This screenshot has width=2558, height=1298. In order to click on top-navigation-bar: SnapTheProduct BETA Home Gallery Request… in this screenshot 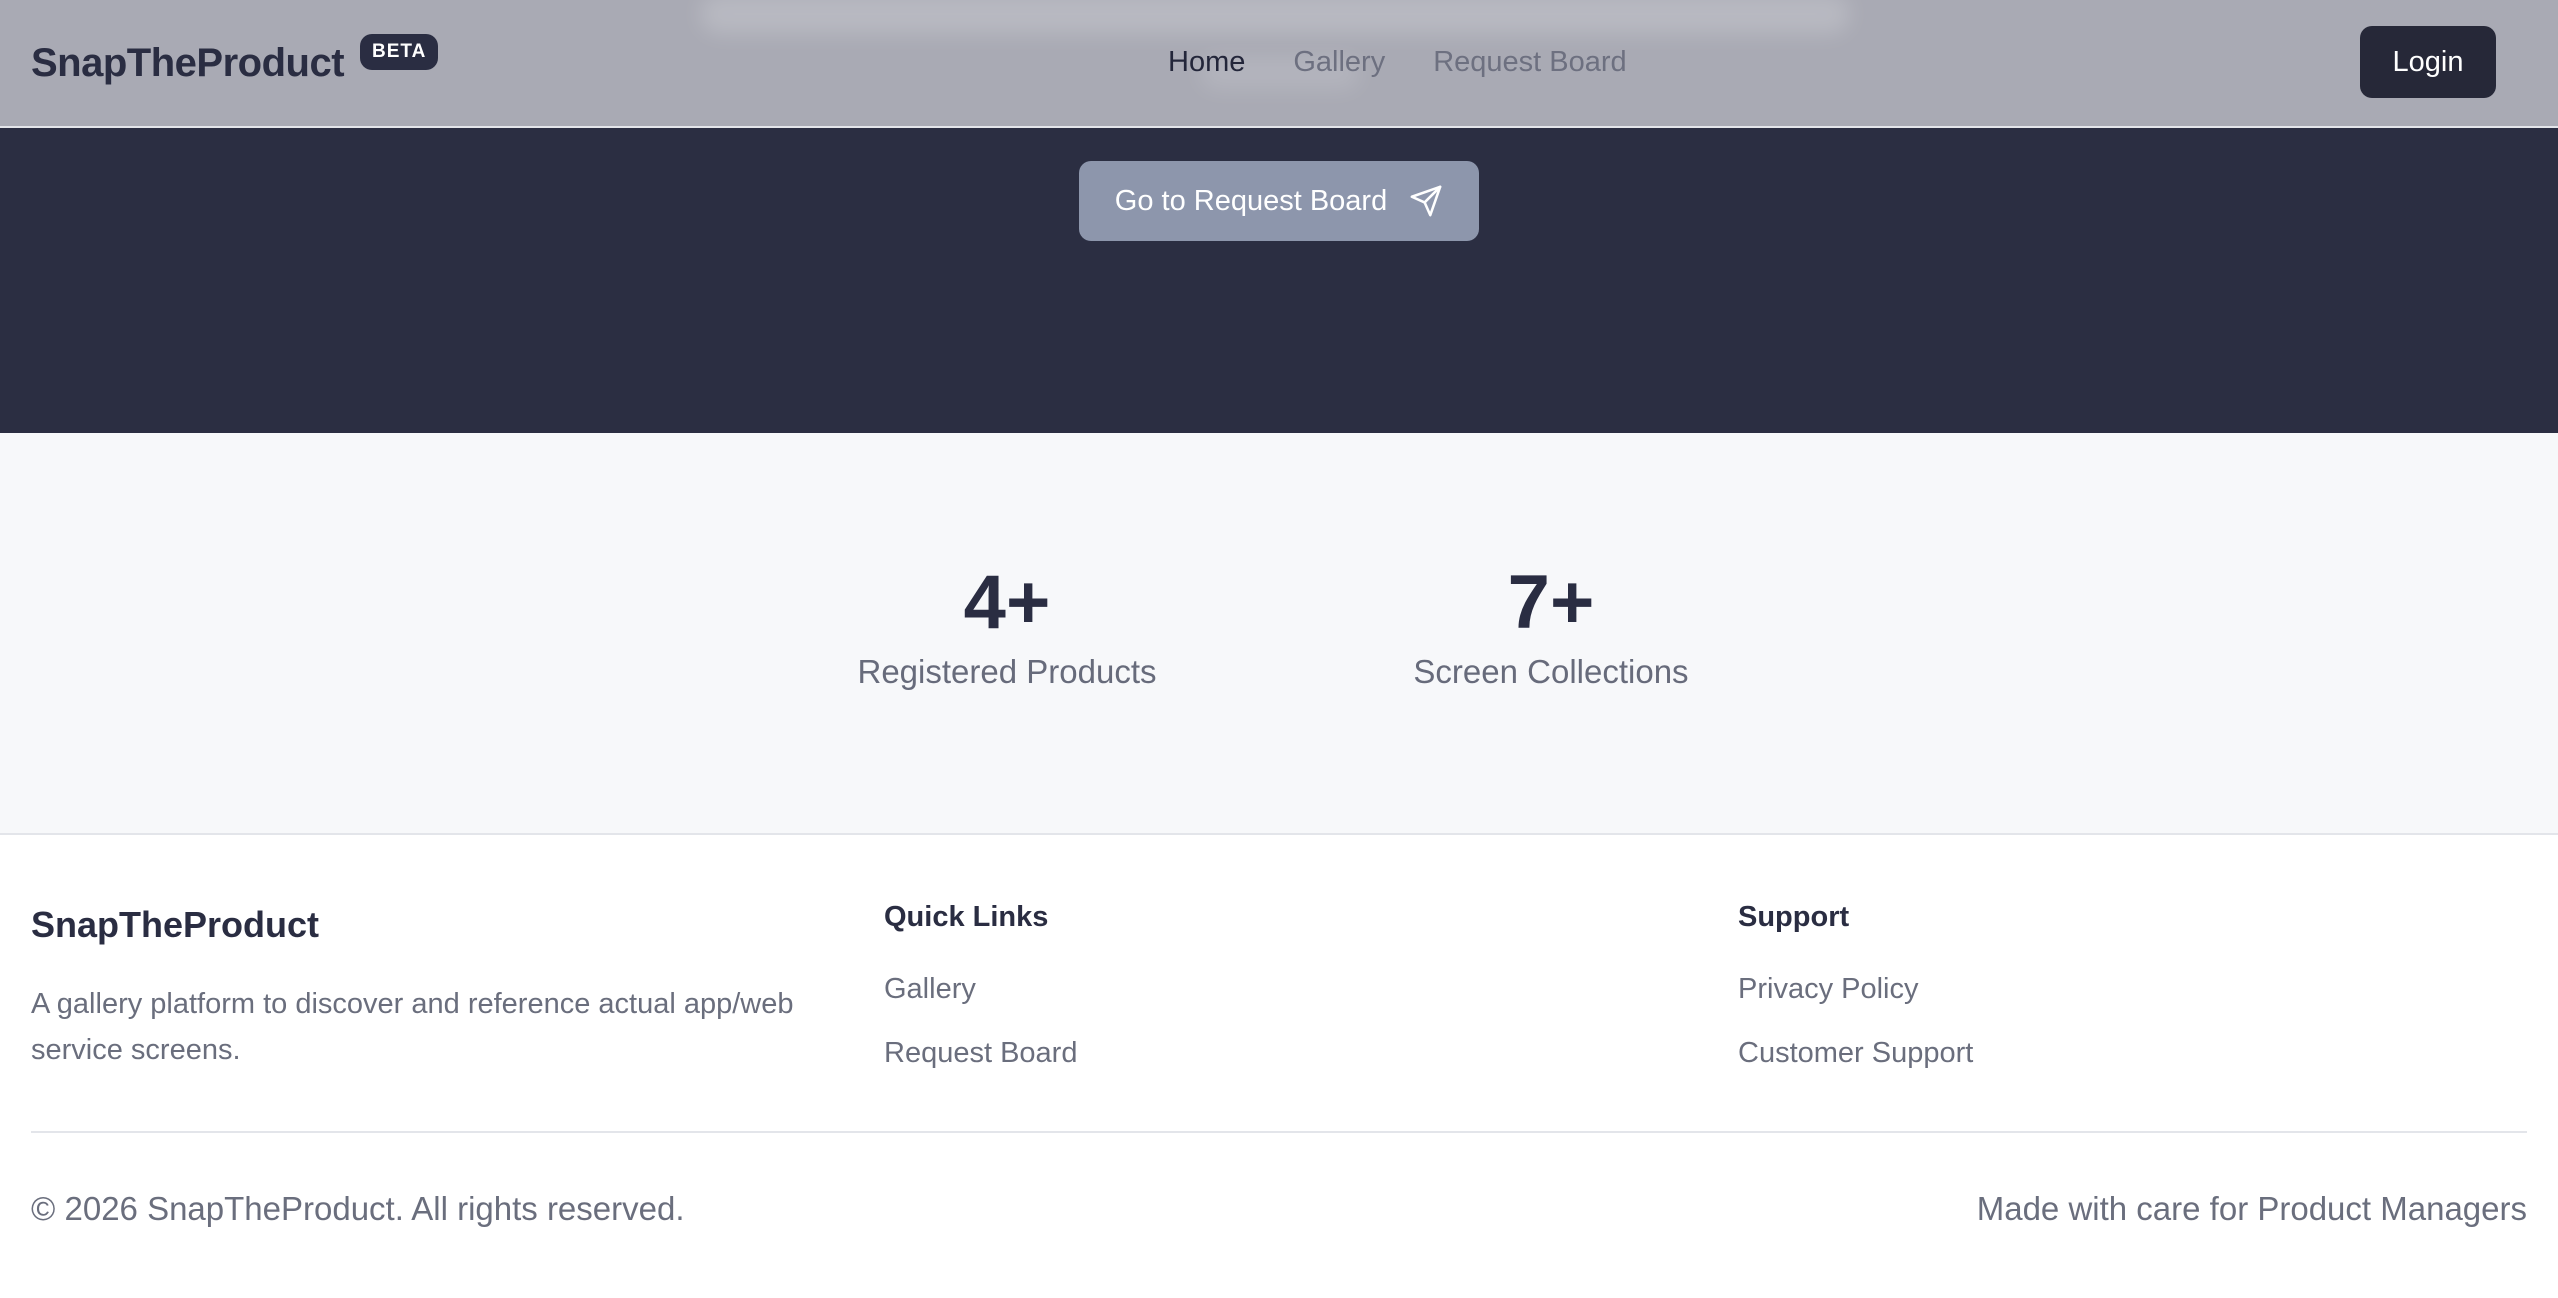, I will do `click(1279, 64)`.